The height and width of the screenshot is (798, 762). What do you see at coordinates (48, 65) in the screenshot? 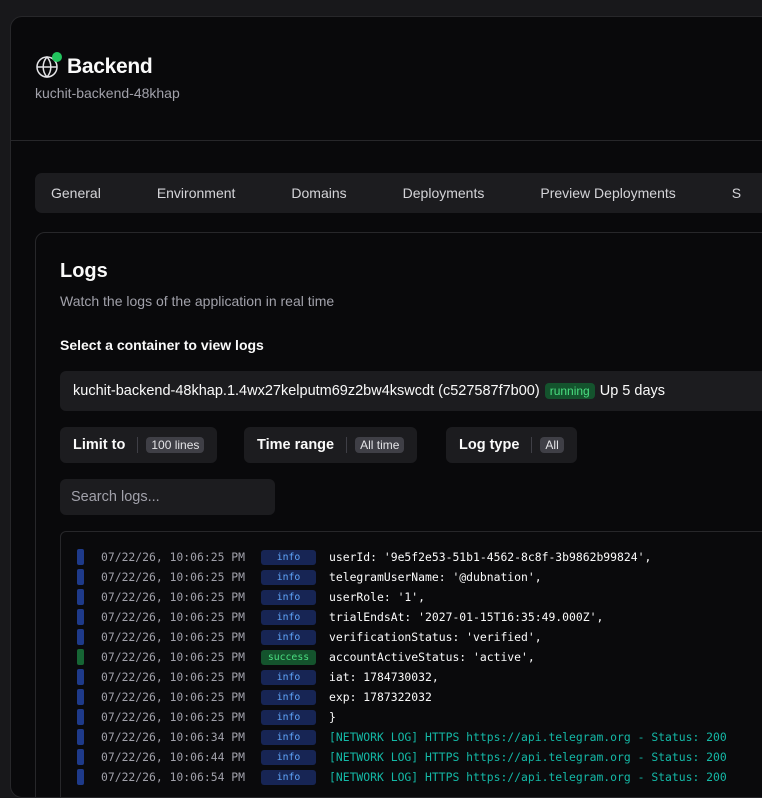
I see `globe-icon` at bounding box center [48, 65].